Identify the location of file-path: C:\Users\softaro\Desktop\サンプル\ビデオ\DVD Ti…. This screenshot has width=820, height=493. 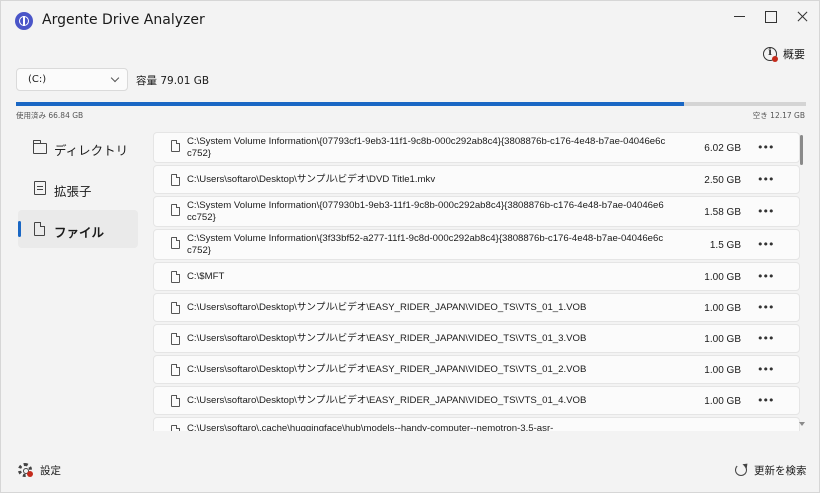
(311, 179).